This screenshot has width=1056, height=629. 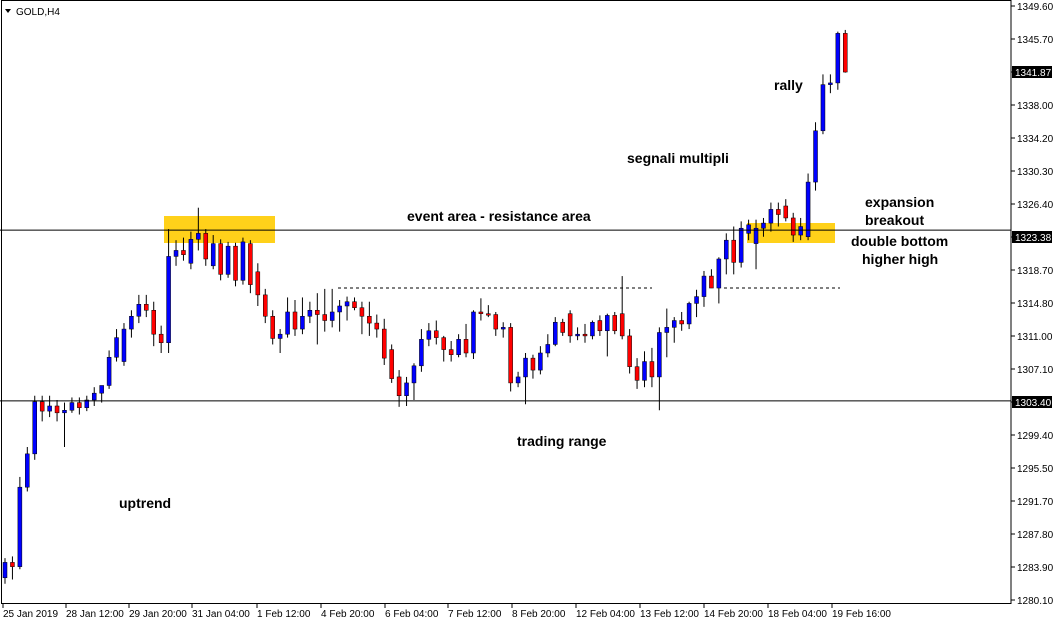 What do you see at coordinates (284, 614) in the screenshot?
I see `x-tick-label: 1 Feb 12:00` at bounding box center [284, 614].